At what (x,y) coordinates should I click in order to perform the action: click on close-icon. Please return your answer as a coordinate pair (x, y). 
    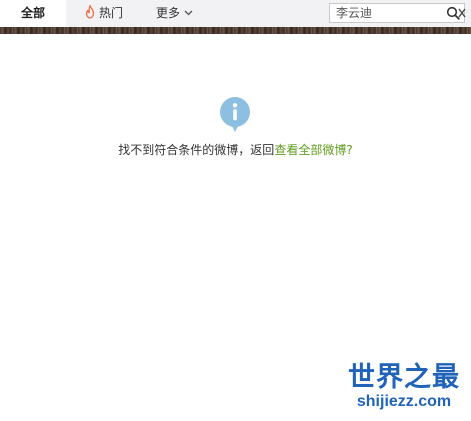
    Looking at the image, I should click on (463, 14).